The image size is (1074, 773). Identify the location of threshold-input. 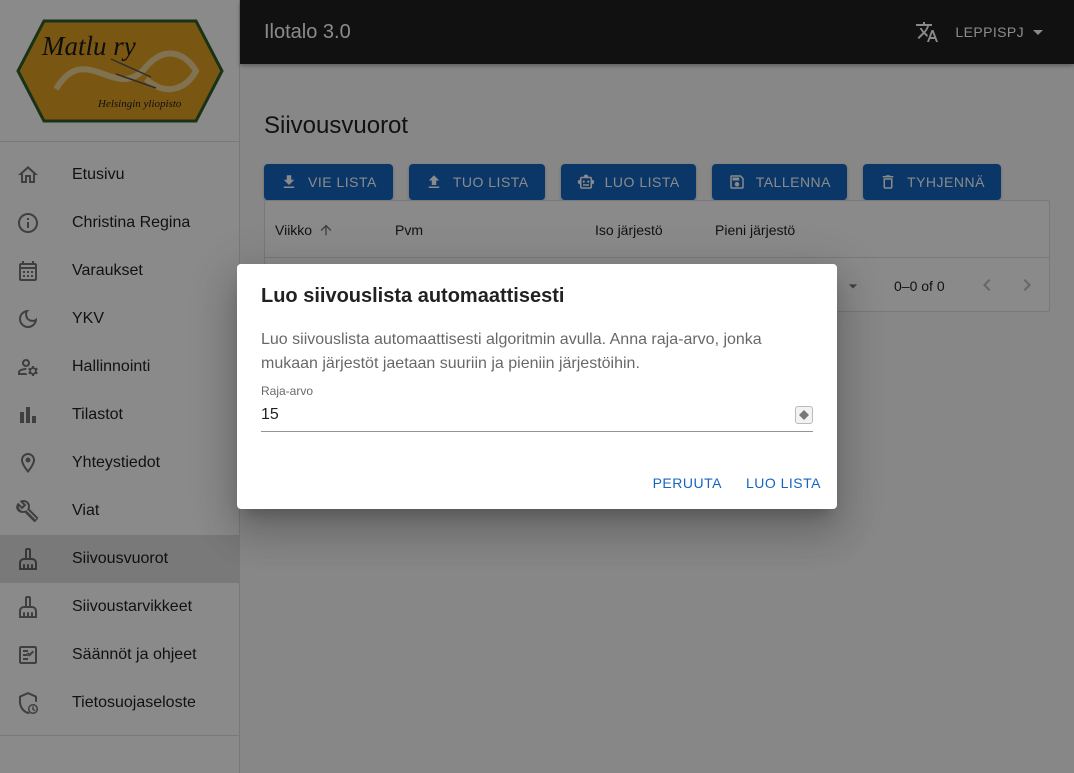
(521, 413).